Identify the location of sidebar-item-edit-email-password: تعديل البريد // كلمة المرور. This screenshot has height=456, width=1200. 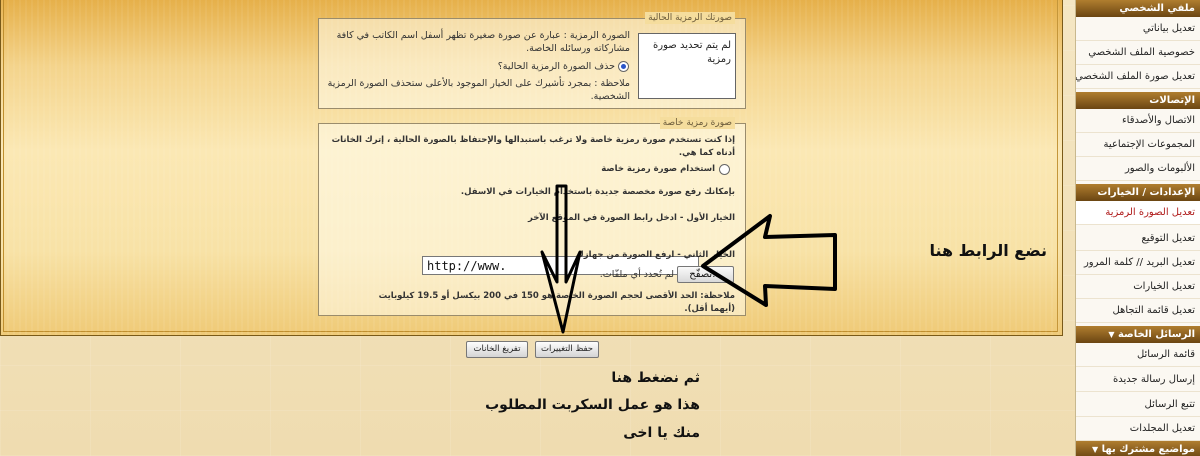
(1138, 263).